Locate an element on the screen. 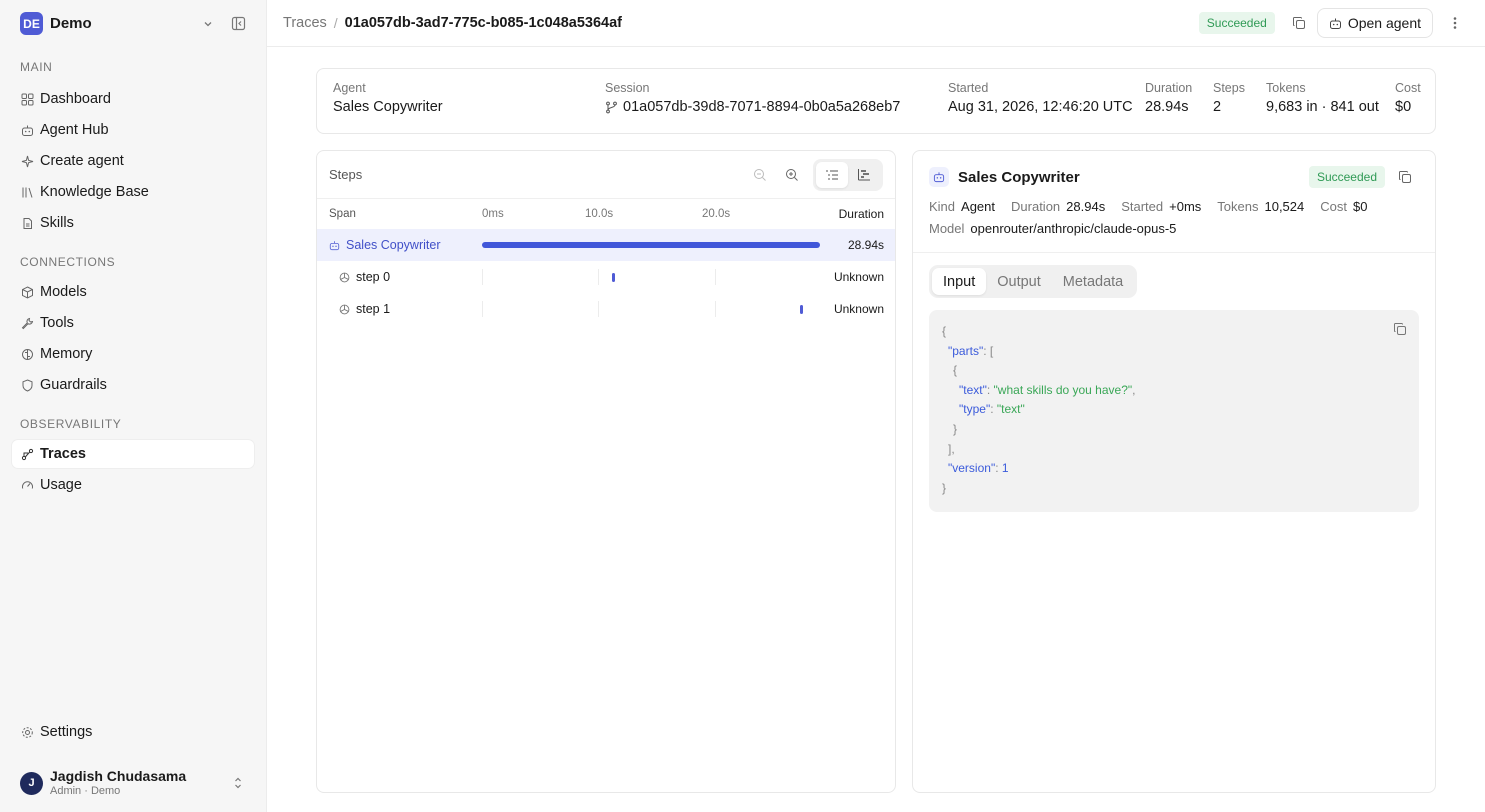 This screenshot has height=812, width=1485. tab-input: Input is located at coordinates (959, 281).